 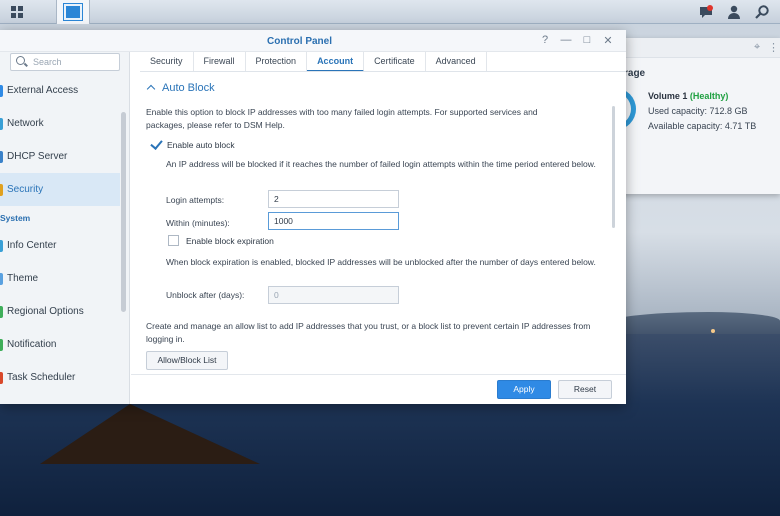 What do you see at coordinates (668, 96) in the screenshot?
I see `volume-name: Volume 1` at bounding box center [668, 96].